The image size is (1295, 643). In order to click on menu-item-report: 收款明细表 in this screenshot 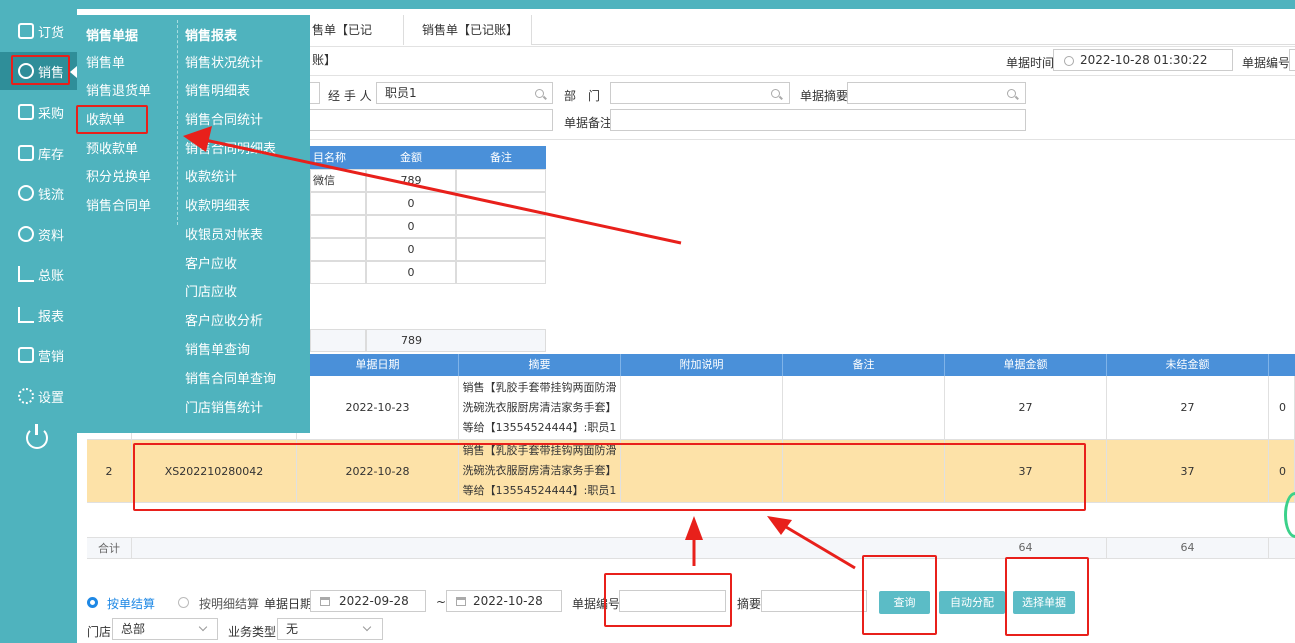, I will do `click(217, 204)`.